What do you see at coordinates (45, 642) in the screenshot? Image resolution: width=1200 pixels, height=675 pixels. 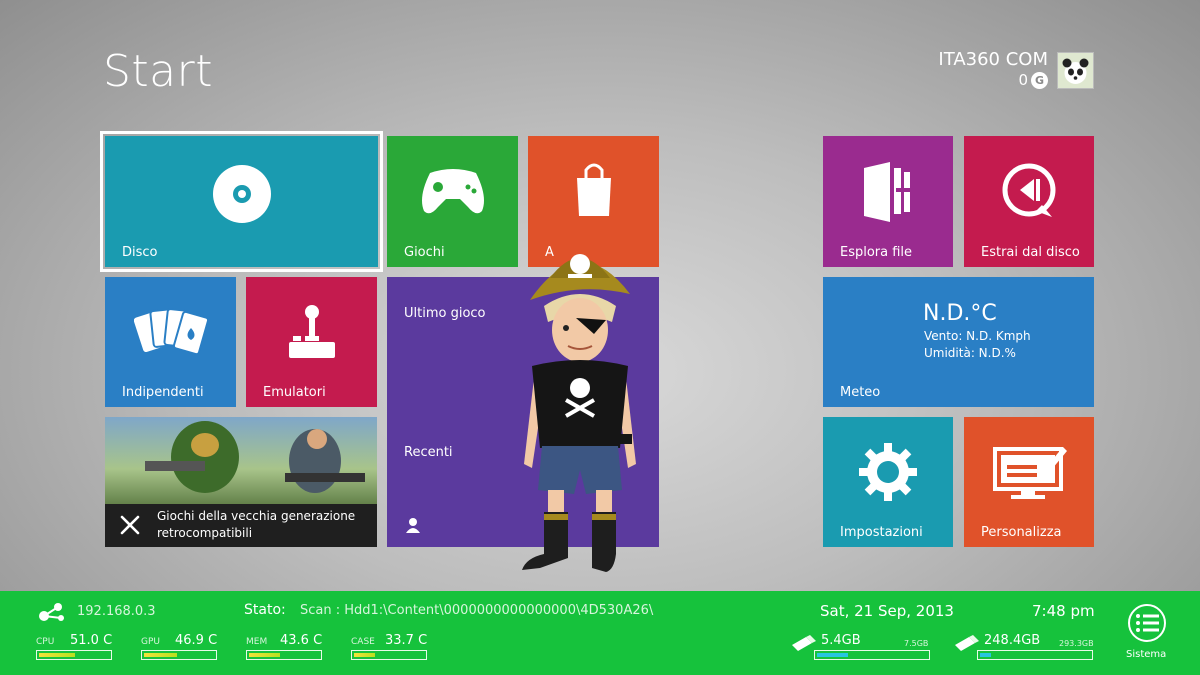 I see `meter-label: CPU` at bounding box center [45, 642].